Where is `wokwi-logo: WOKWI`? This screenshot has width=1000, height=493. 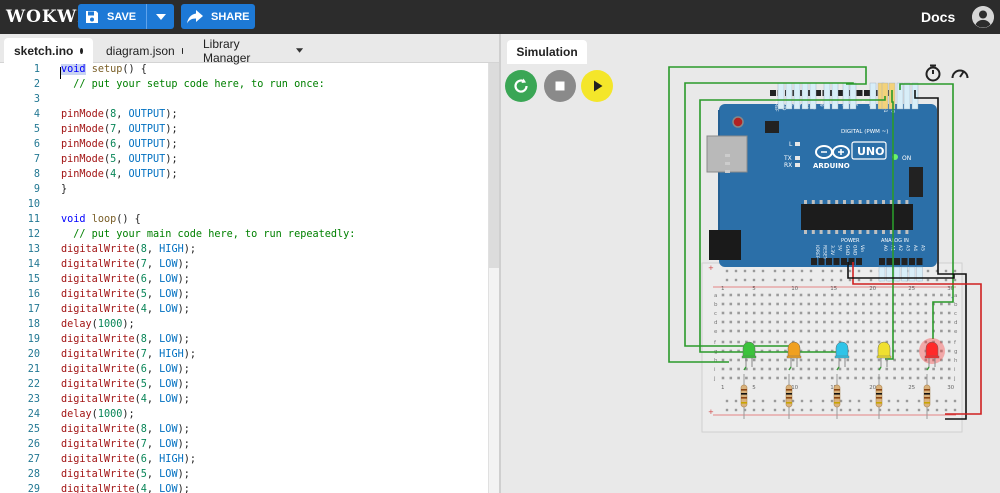 wokwi-logo: WOKWI is located at coordinates (46, 17).